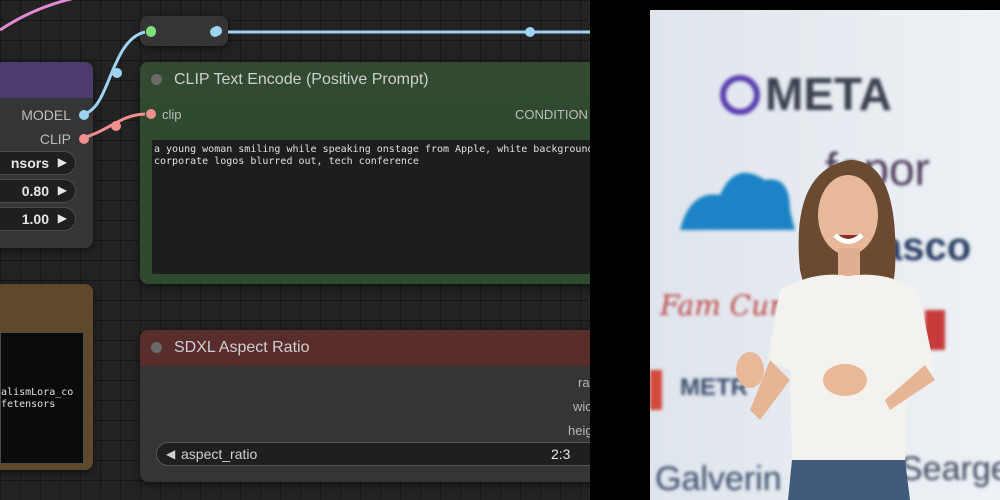 Image resolution: width=1000 pixels, height=500 pixels. What do you see at coordinates (242, 347) in the screenshot?
I see `sdxl-node-title: SDXL Aspect Ratio` at bounding box center [242, 347].